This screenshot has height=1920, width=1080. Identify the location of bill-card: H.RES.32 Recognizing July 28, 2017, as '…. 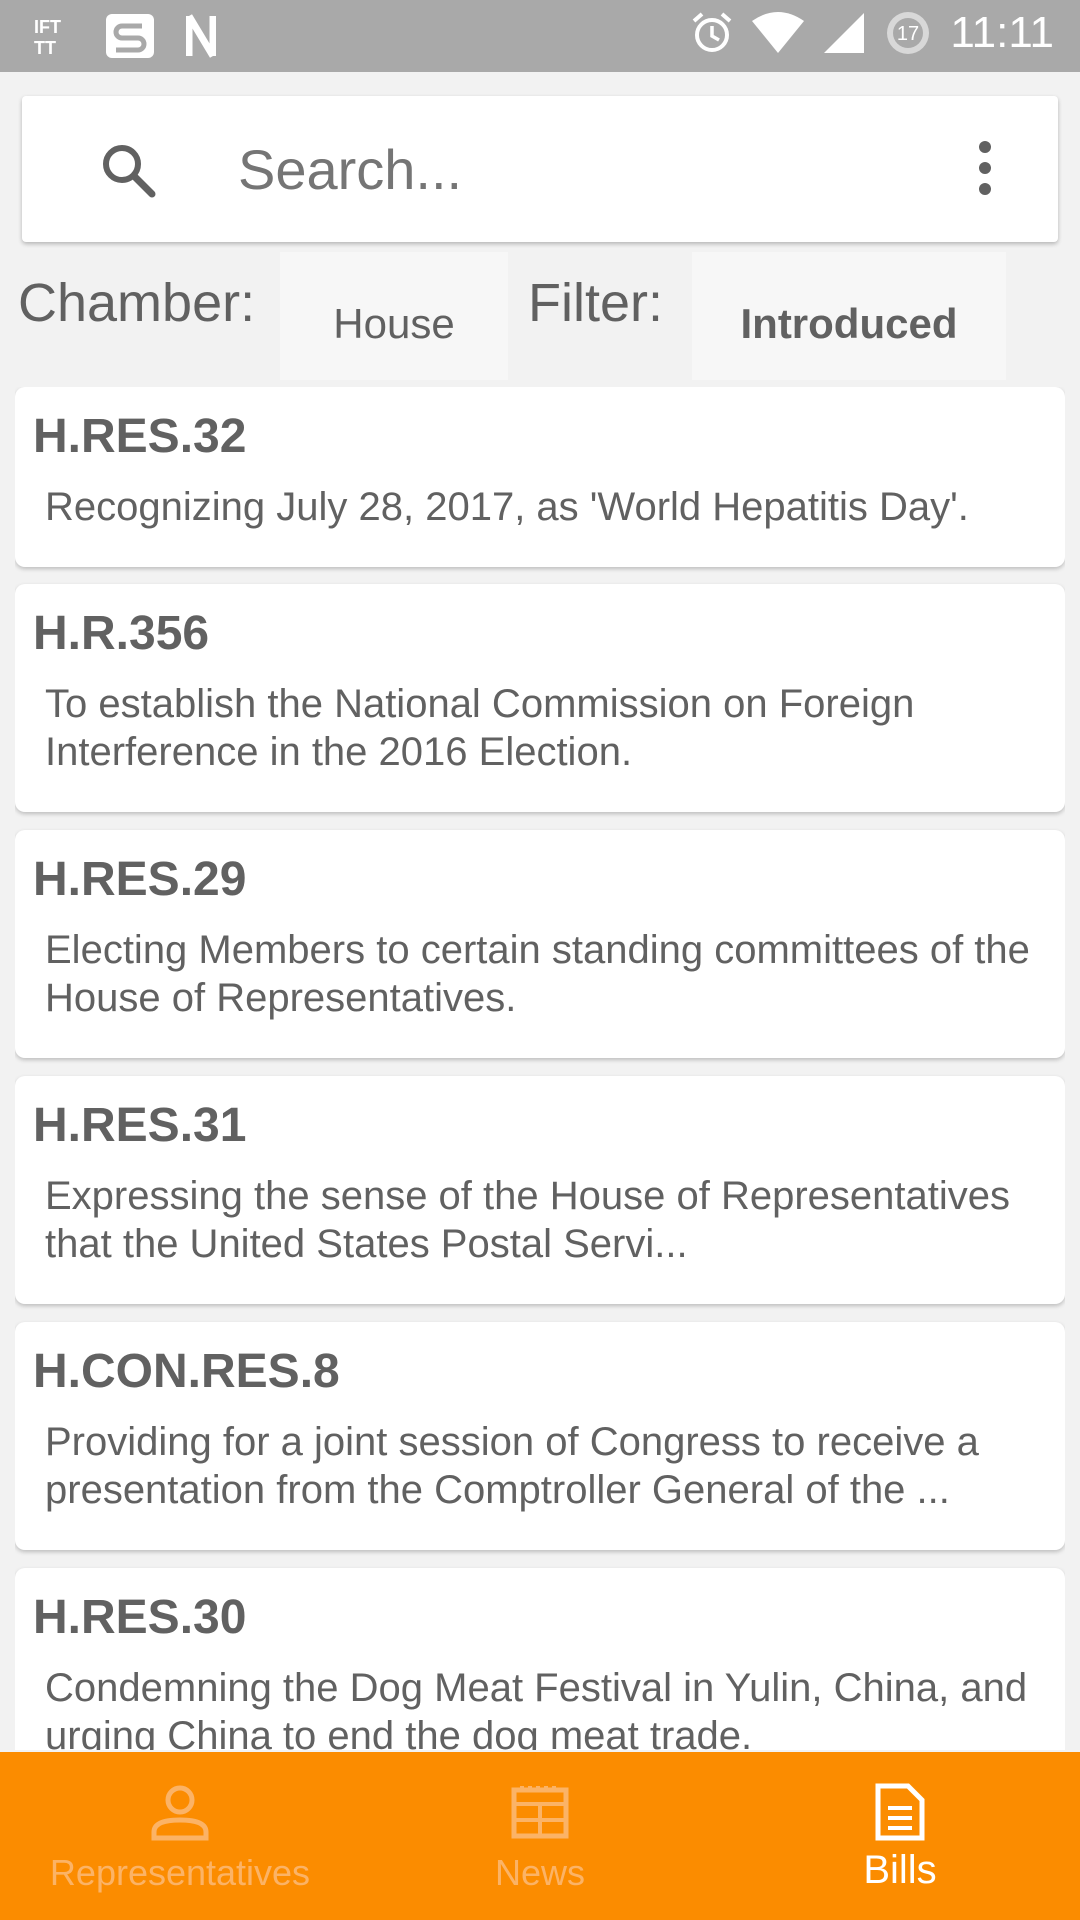
(540, 477).